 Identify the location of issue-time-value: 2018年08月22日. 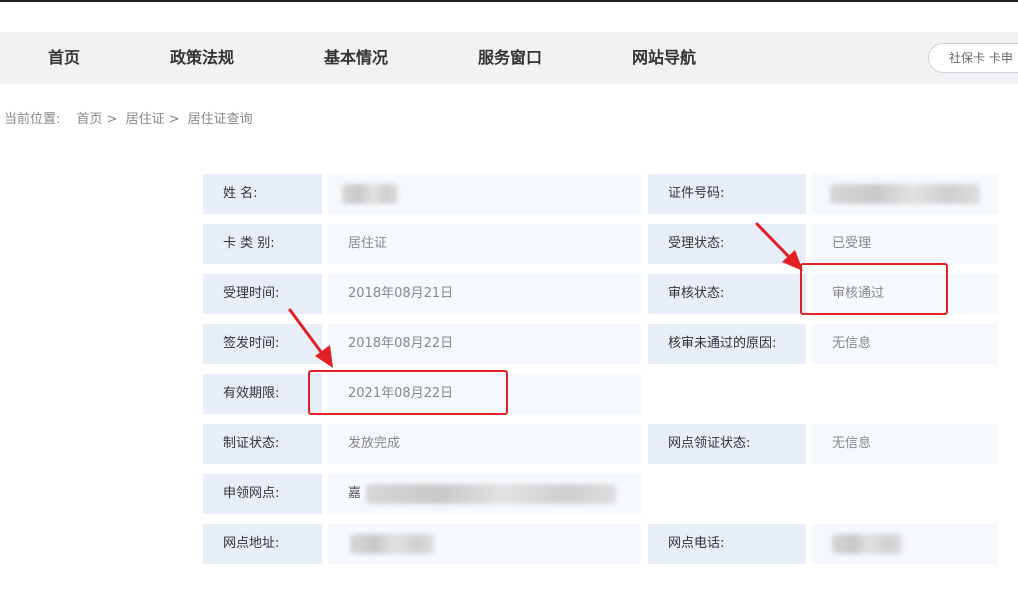
(484, 344).